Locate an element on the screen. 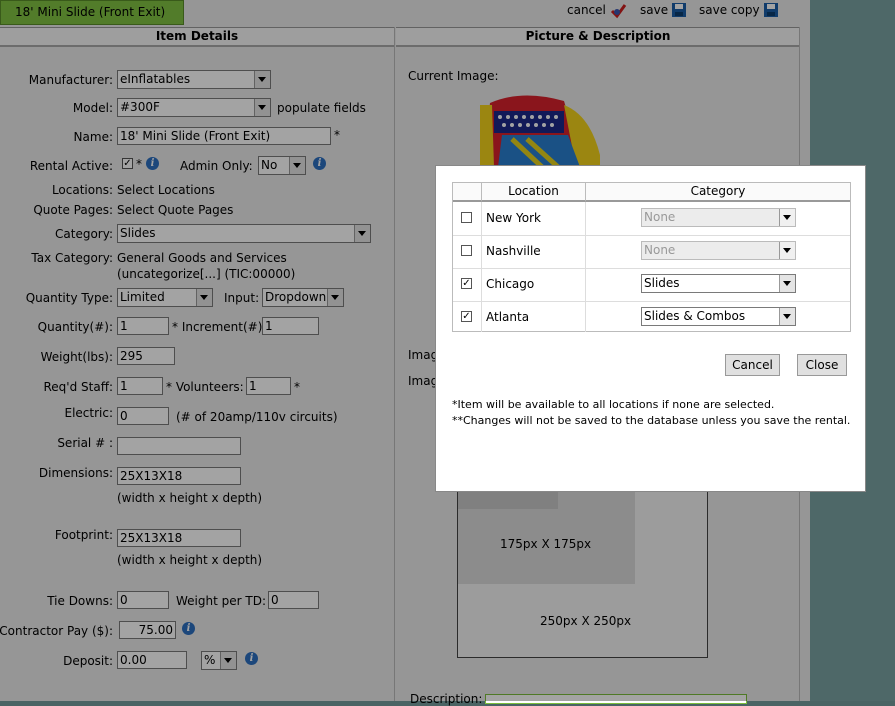 The width and height of the screenshot is (895, 706). location-row: Nashville None is located at coordinates (651, 252).